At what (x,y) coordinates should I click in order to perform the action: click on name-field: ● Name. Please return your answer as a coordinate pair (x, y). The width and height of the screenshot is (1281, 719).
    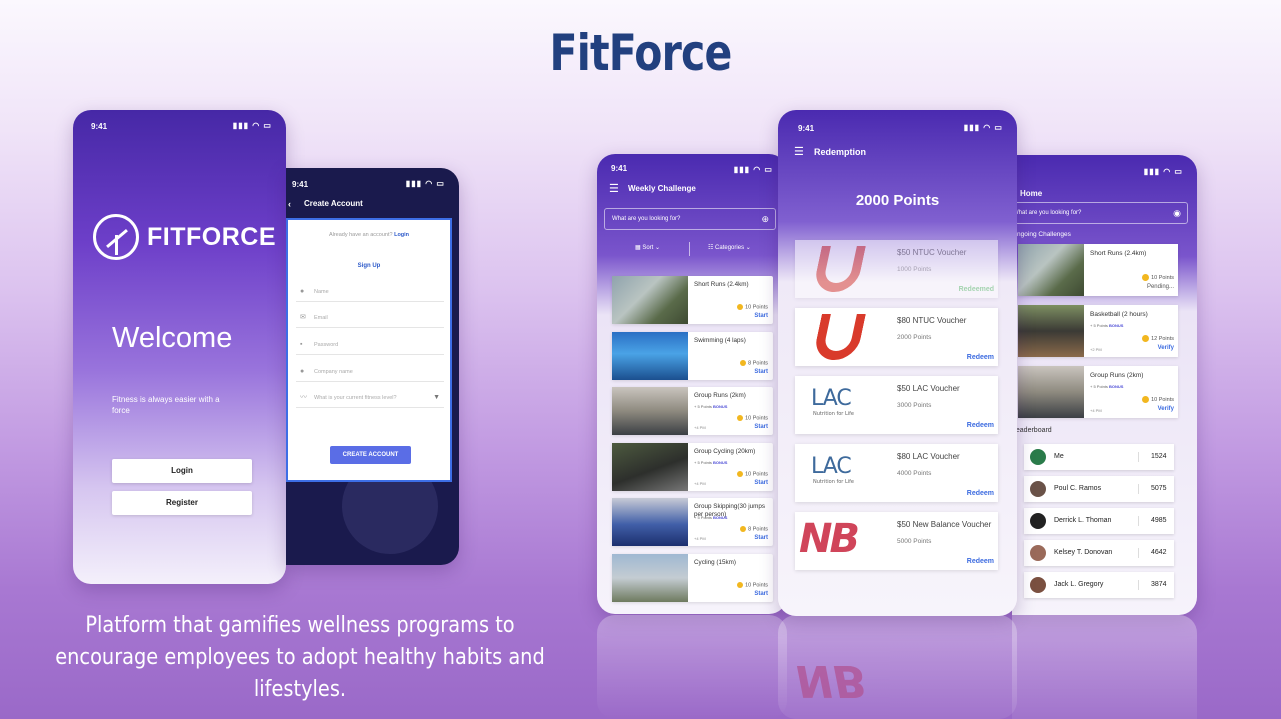
    Looking at the image, I should click on (370, 292).